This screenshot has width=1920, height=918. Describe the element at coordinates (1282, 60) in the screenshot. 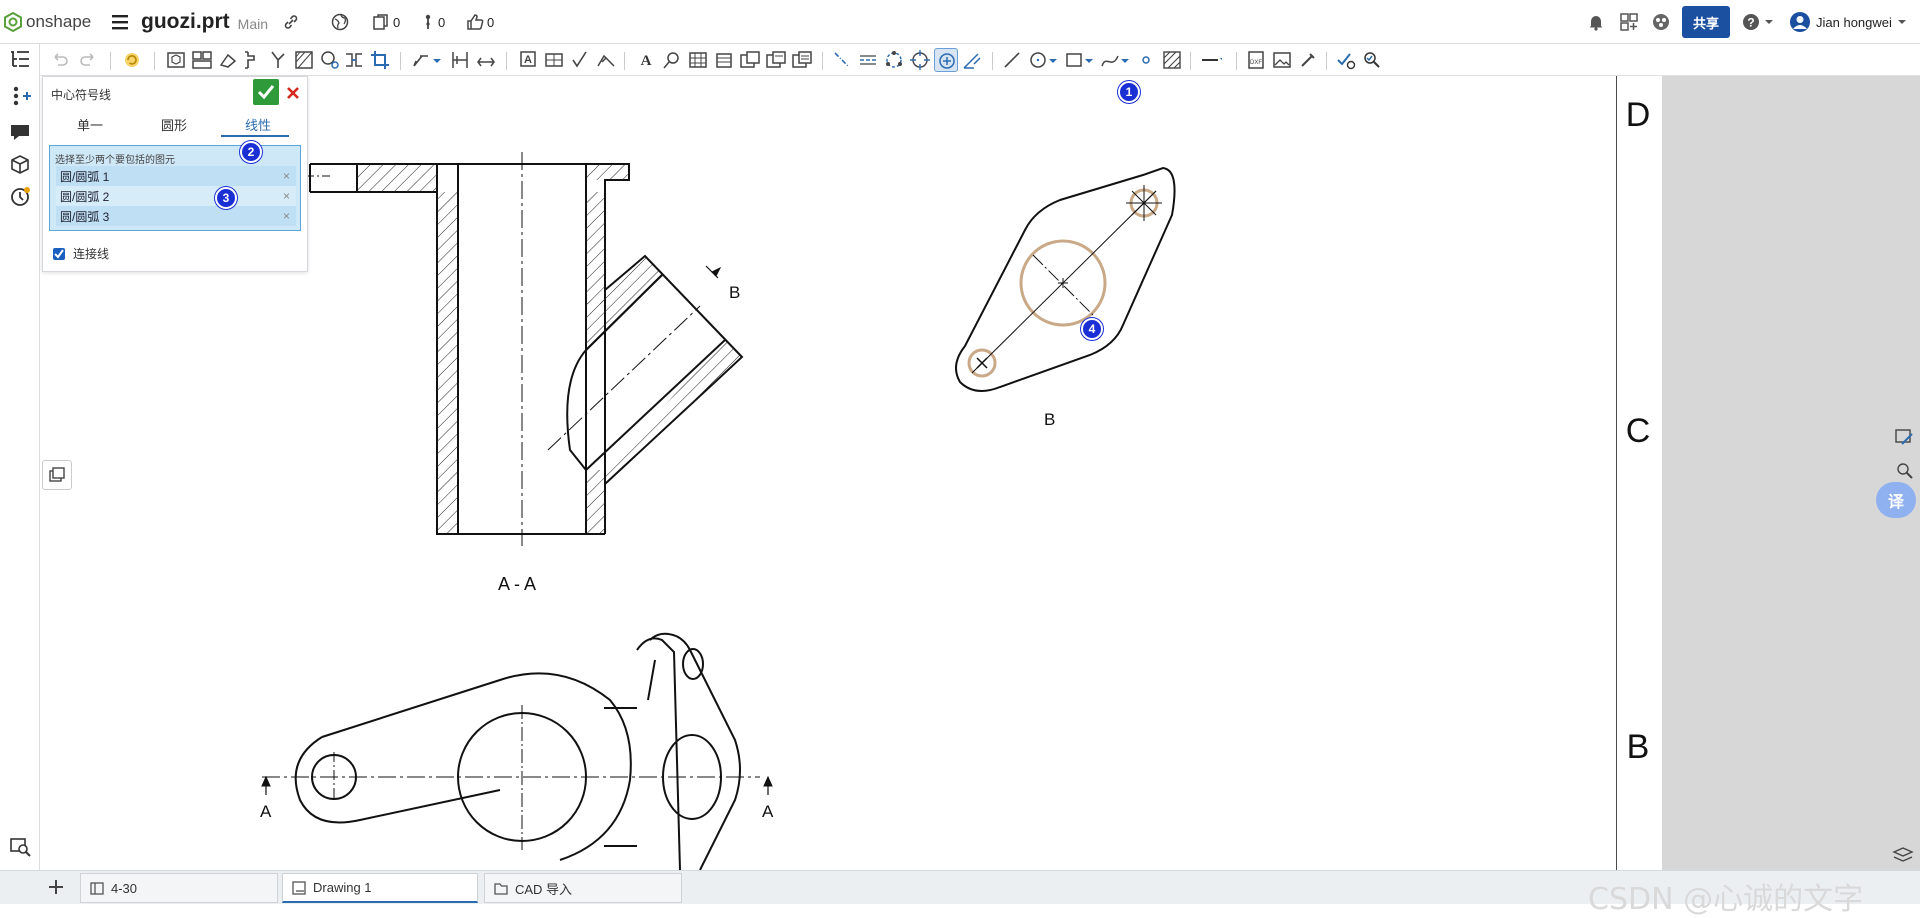

I see `insert-image-icon` at that location.